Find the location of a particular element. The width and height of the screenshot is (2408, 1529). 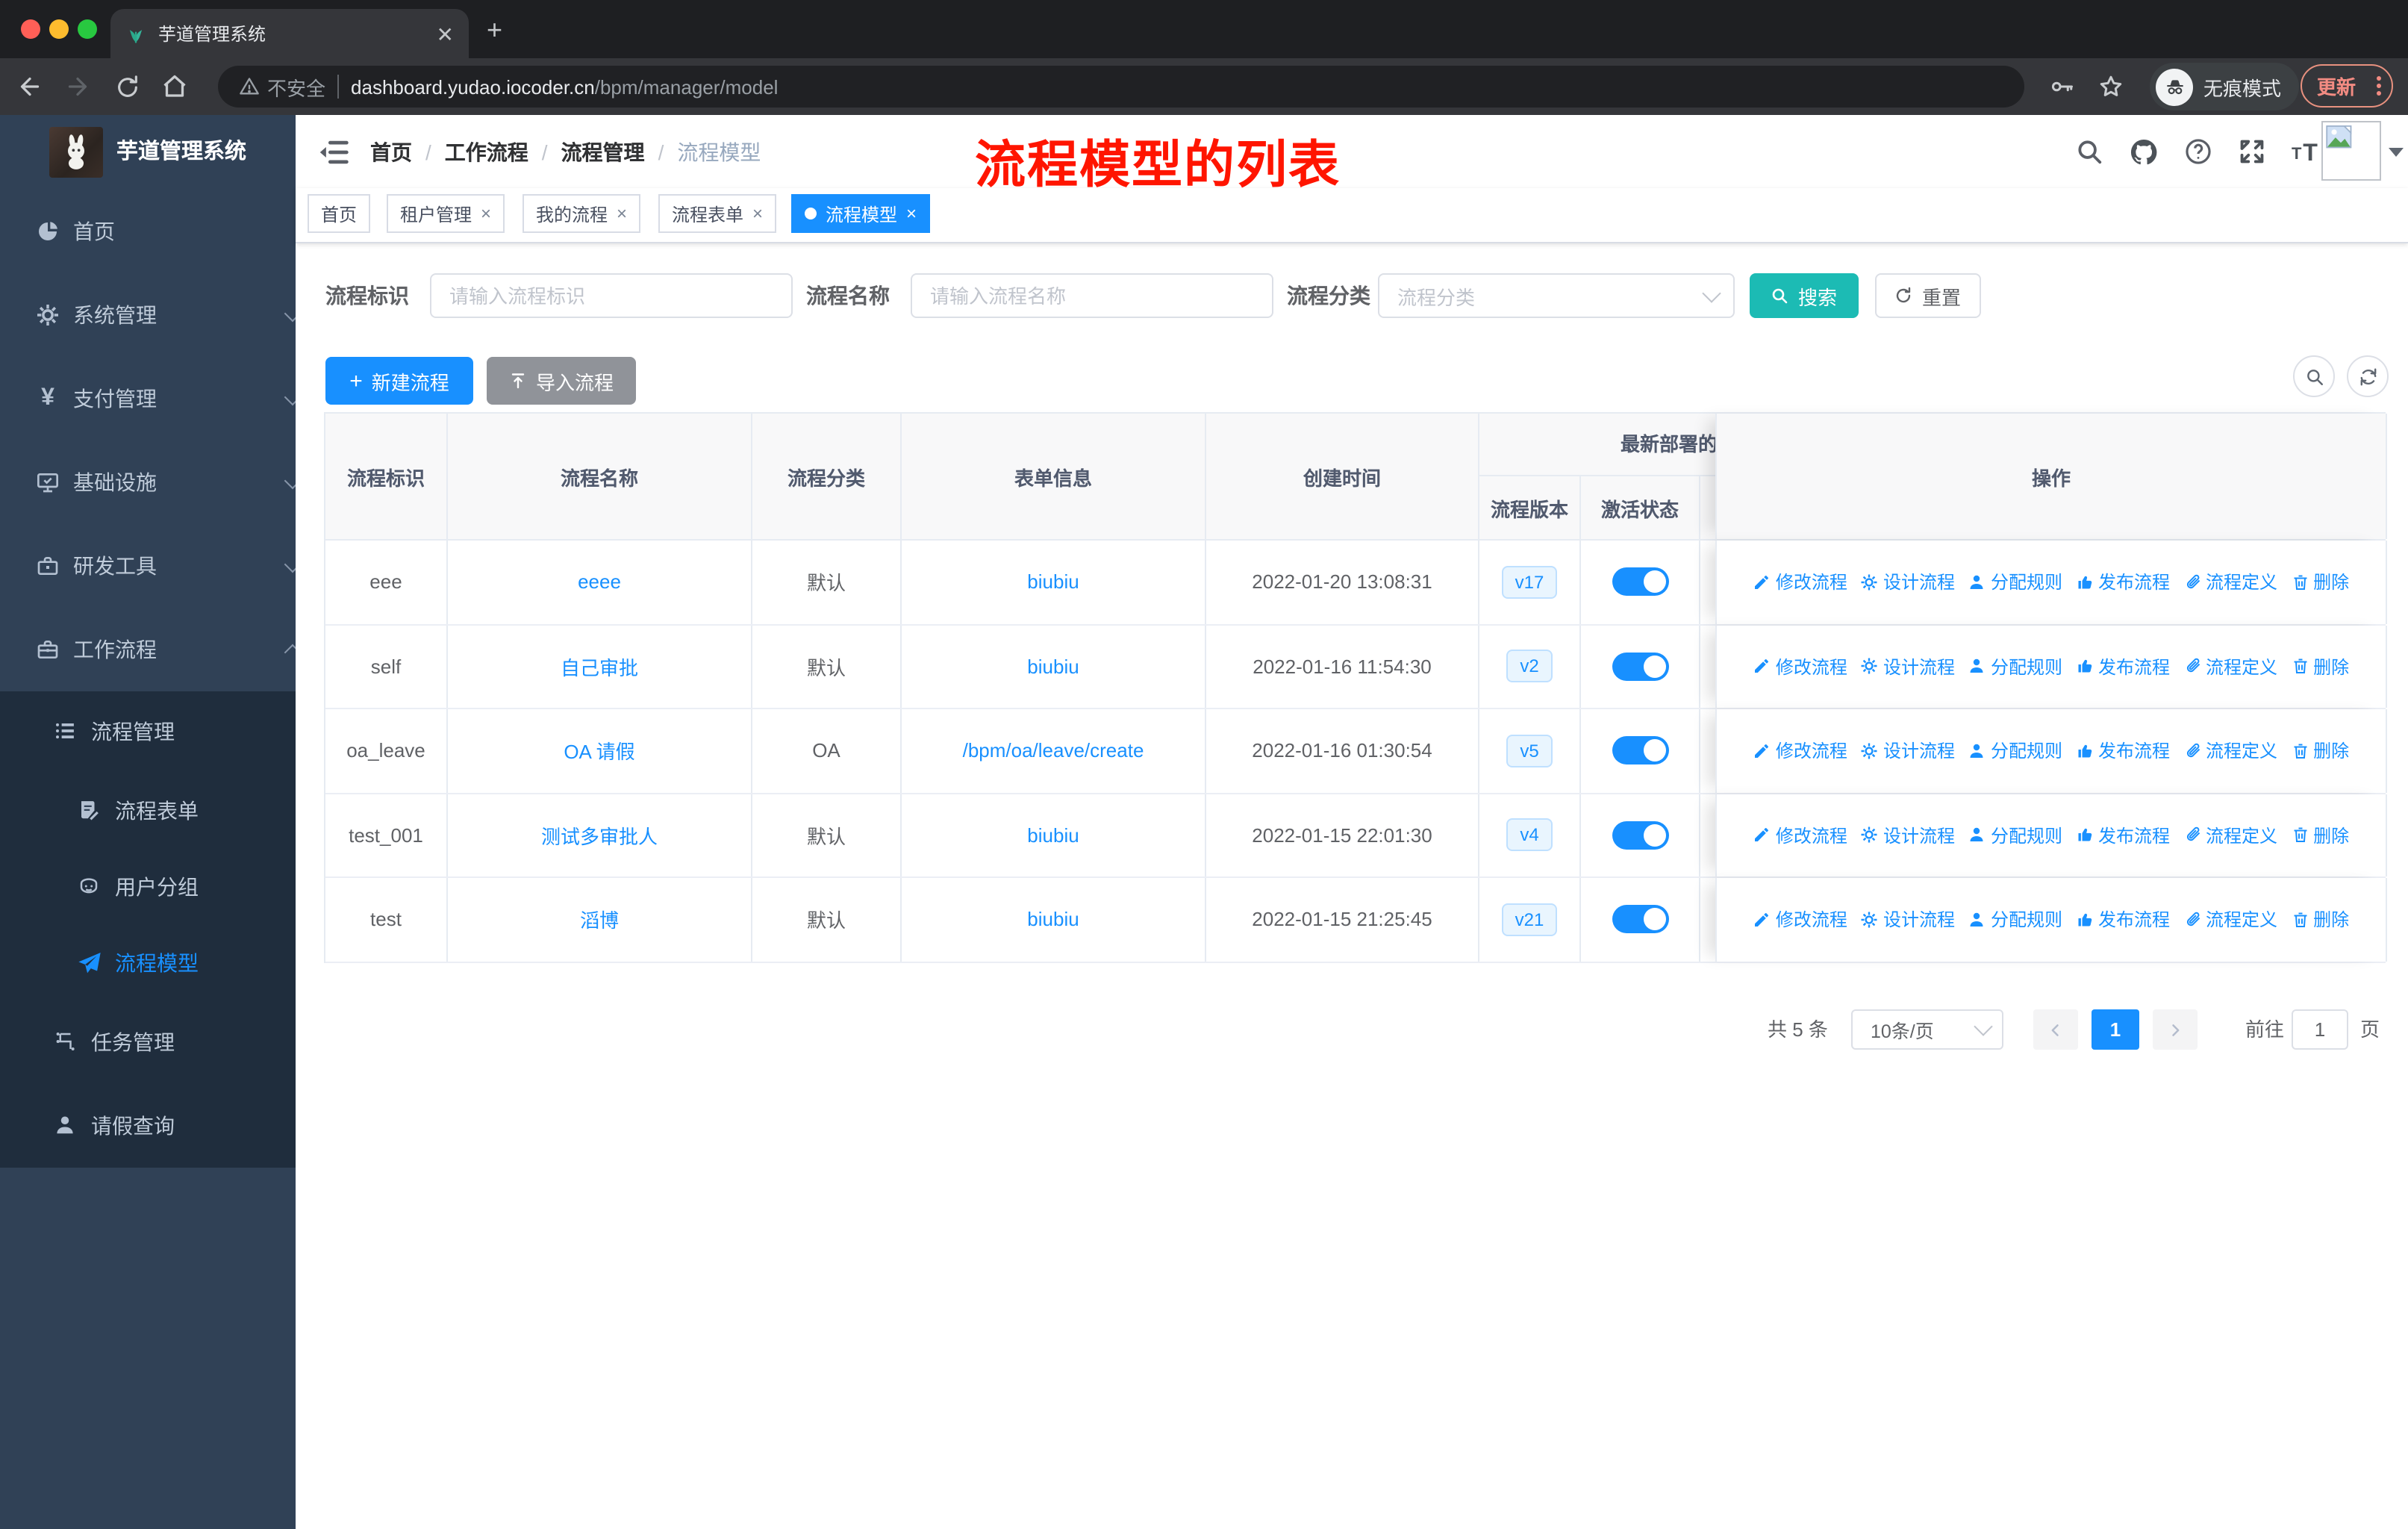

process-name-link: 滔博 is located at coordinates (599, 920).